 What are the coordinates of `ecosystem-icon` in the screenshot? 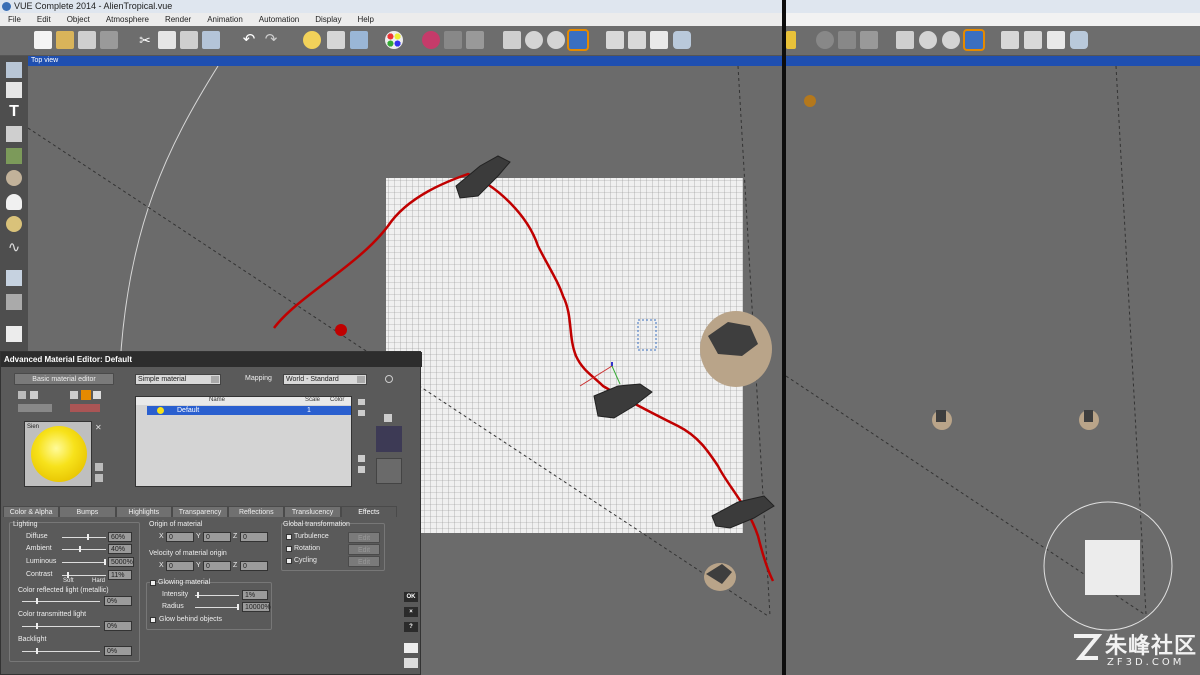 It's located at (14, 278).